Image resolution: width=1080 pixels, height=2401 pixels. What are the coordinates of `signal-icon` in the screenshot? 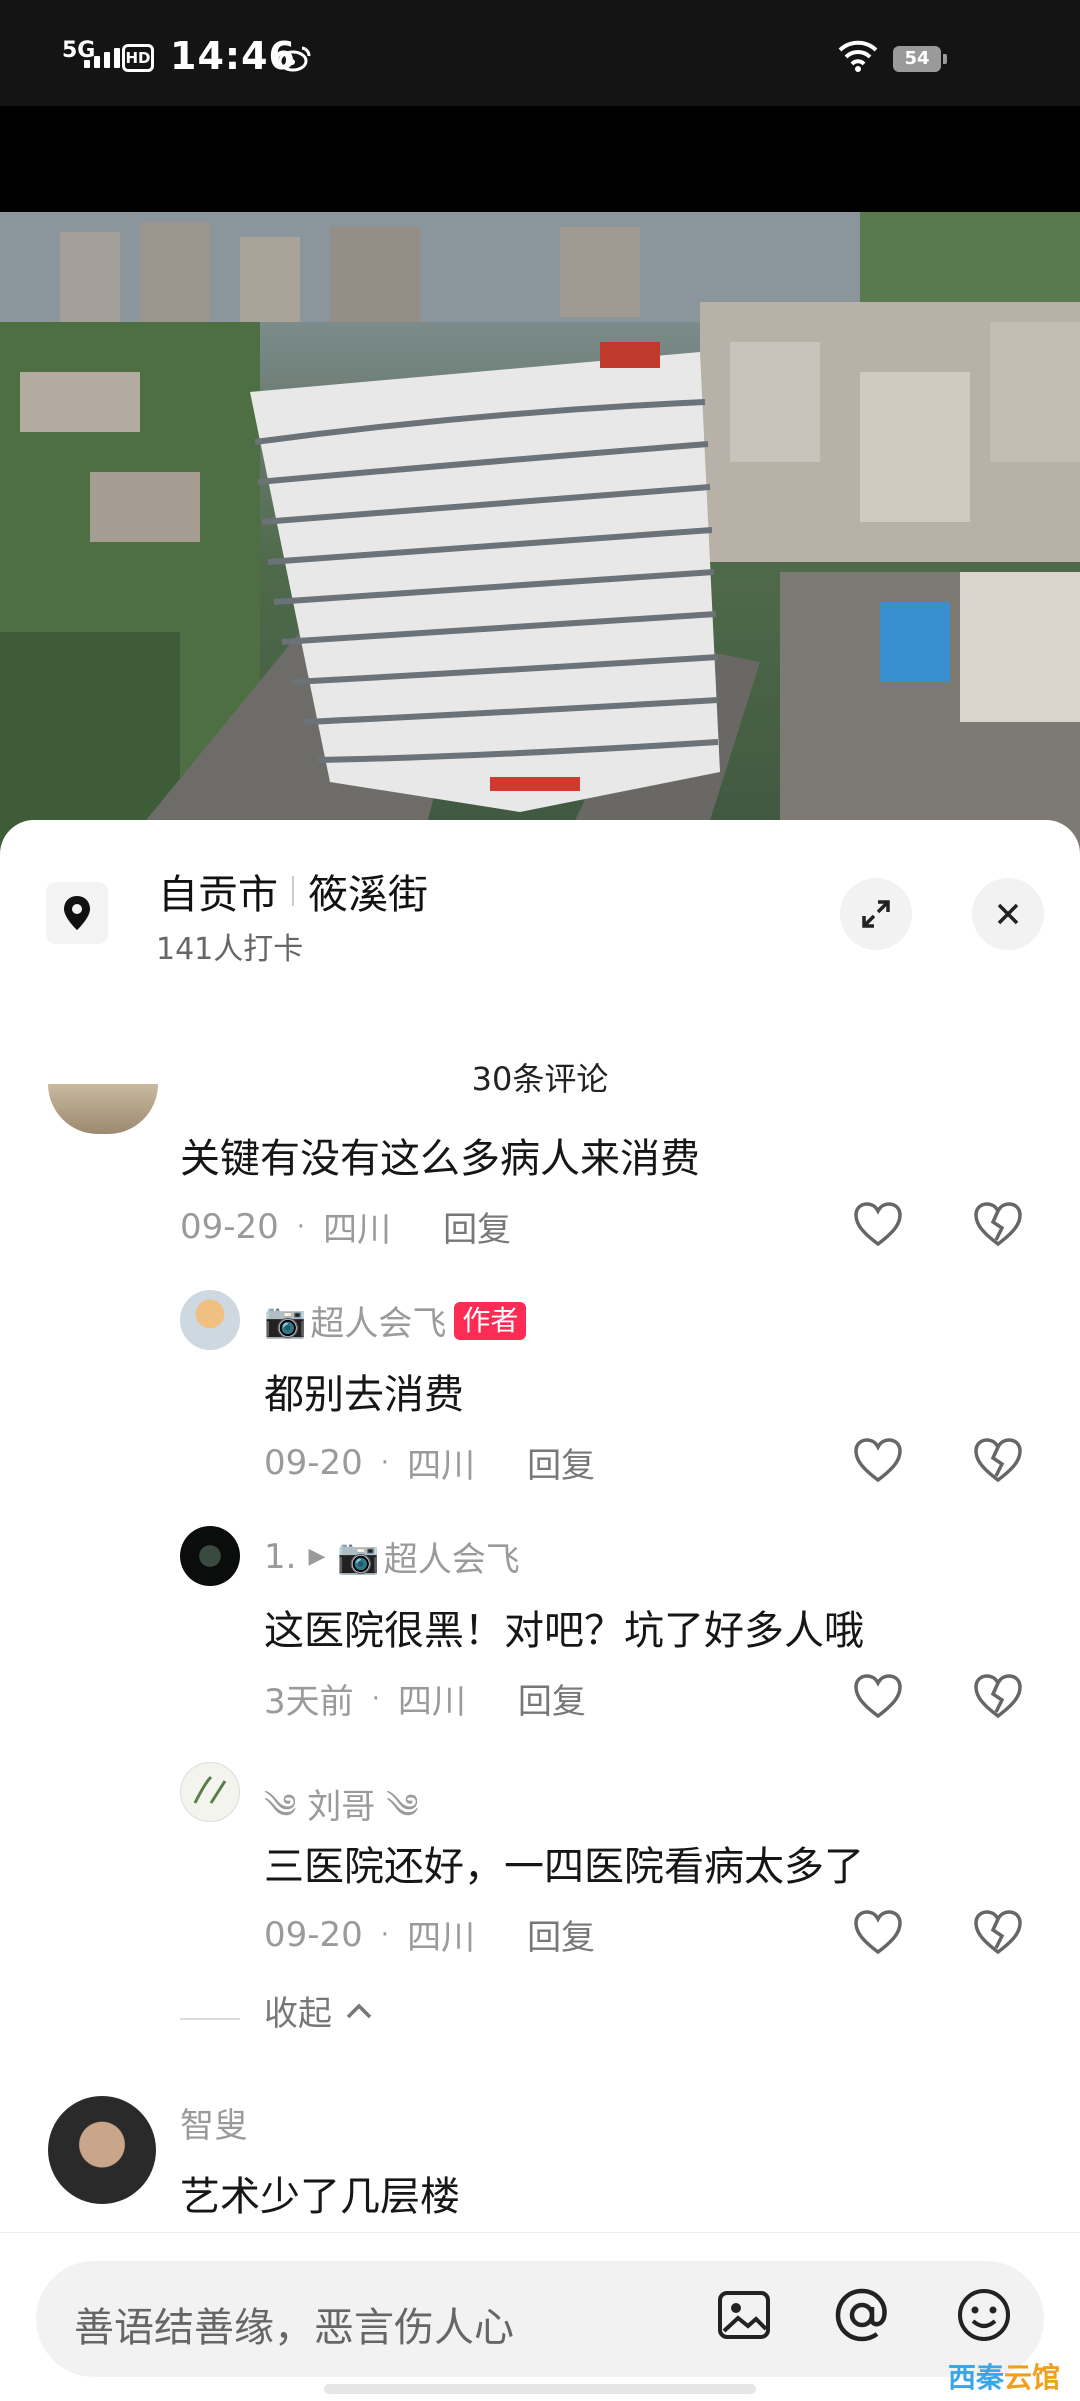 It's located at (102, 58).